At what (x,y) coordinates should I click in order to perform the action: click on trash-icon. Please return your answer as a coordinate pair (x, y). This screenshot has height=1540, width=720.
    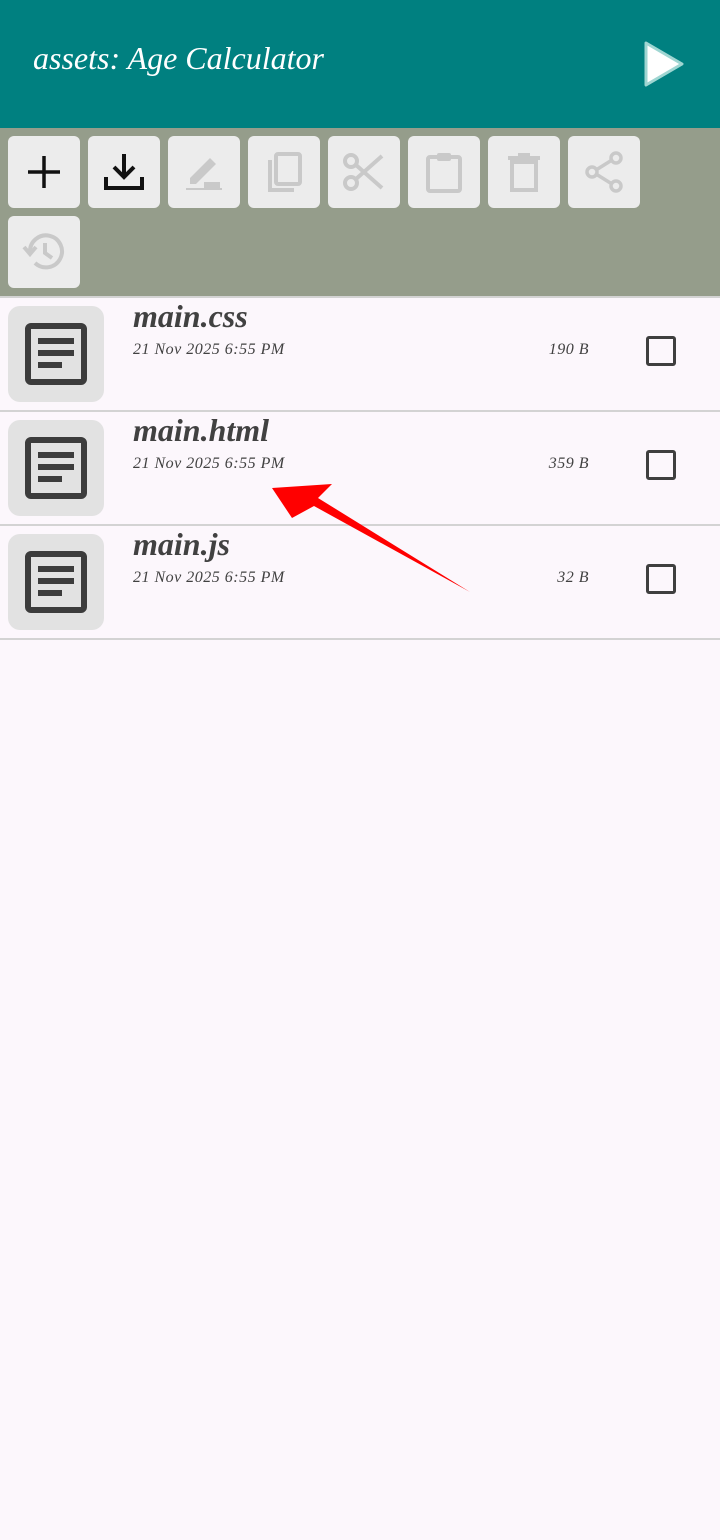
    Looking at the image, I should click on (524, 172).